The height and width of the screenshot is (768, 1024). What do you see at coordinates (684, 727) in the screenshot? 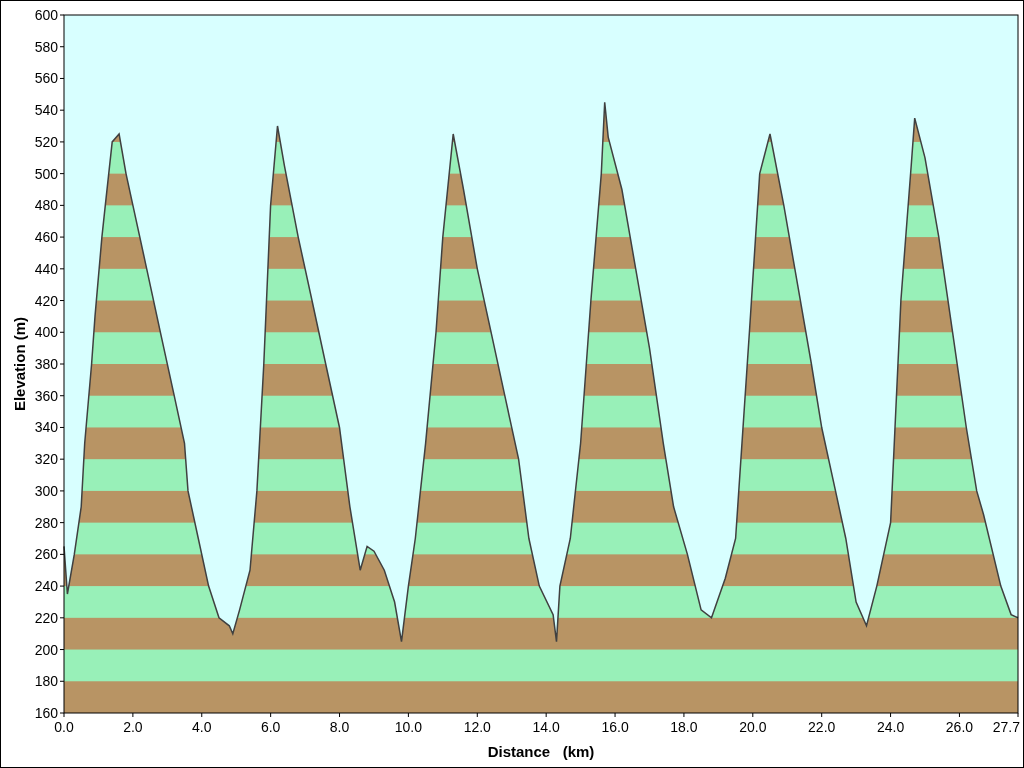
I see `x-tick-label: 18.0` at bounding box center [684, 727].